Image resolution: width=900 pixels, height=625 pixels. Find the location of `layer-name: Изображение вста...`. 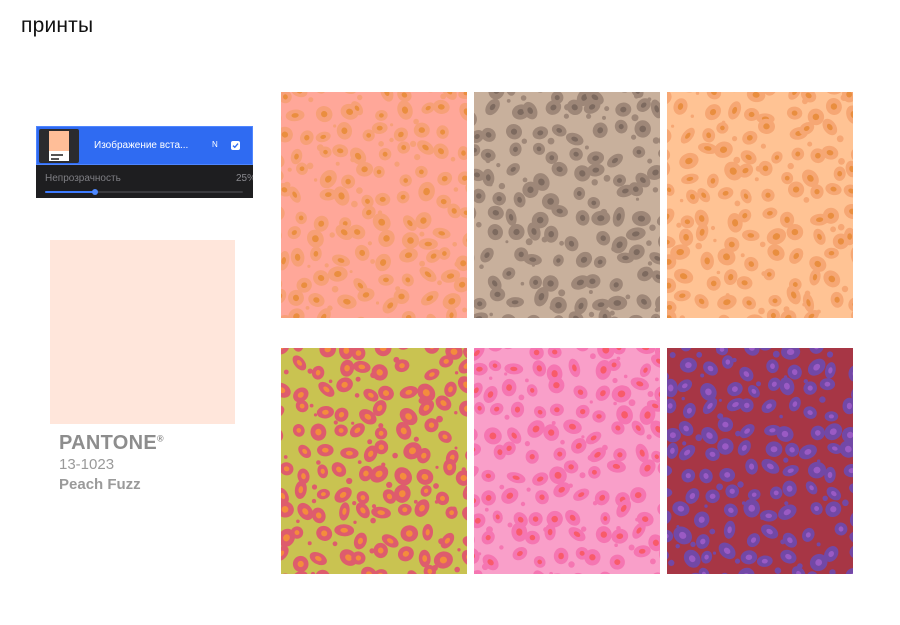

layer-name: Изображение вста... is located at coordinates (141, 145).